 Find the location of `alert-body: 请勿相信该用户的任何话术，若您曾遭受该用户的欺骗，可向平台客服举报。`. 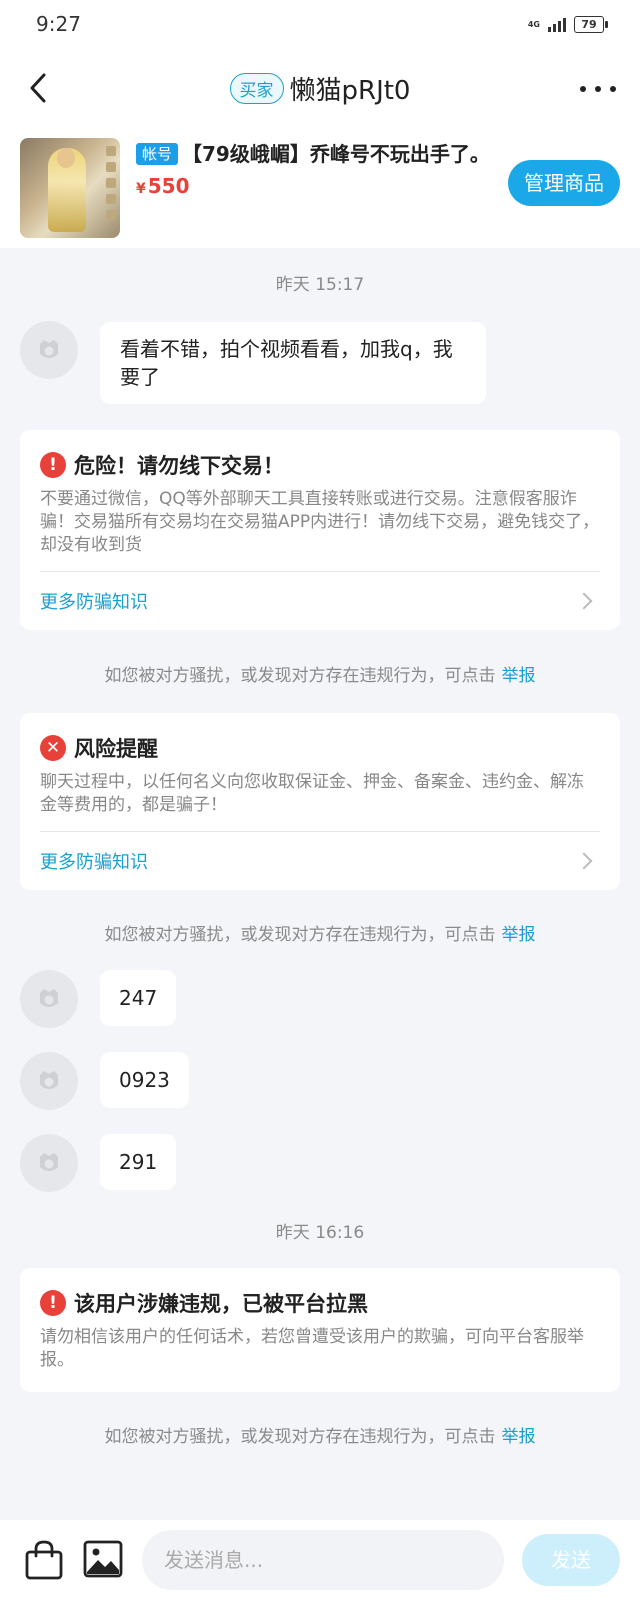

alert-body: 请勿相信该用户的任何话术，若您曾遭受该用户的欺骗，可向平台客服举报。 is located at coordinates (312, 1348).